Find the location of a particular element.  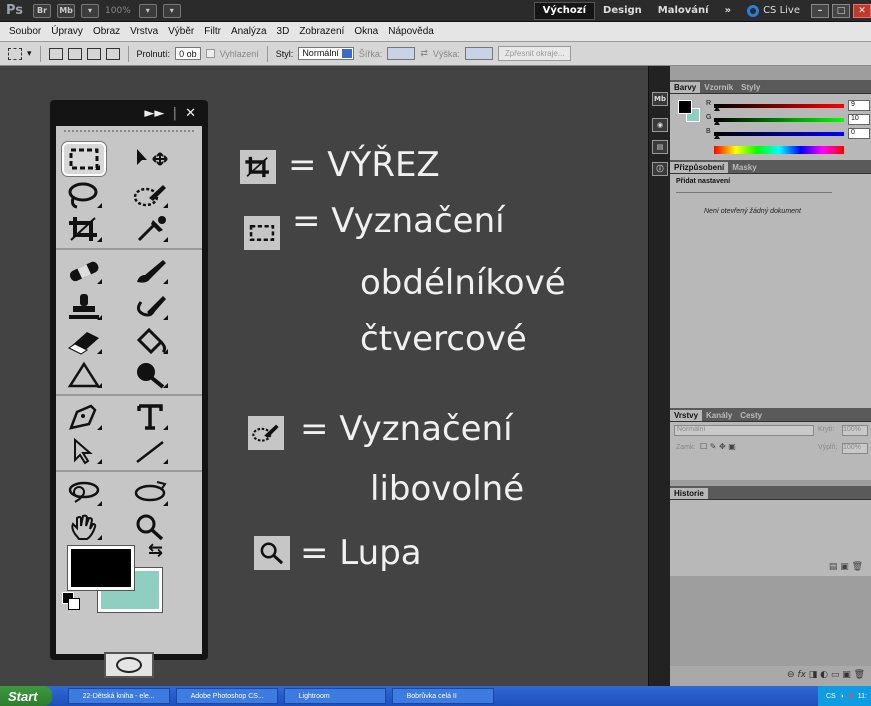

info-panel-icon: ⓘ is located at coordinates (660, 169).